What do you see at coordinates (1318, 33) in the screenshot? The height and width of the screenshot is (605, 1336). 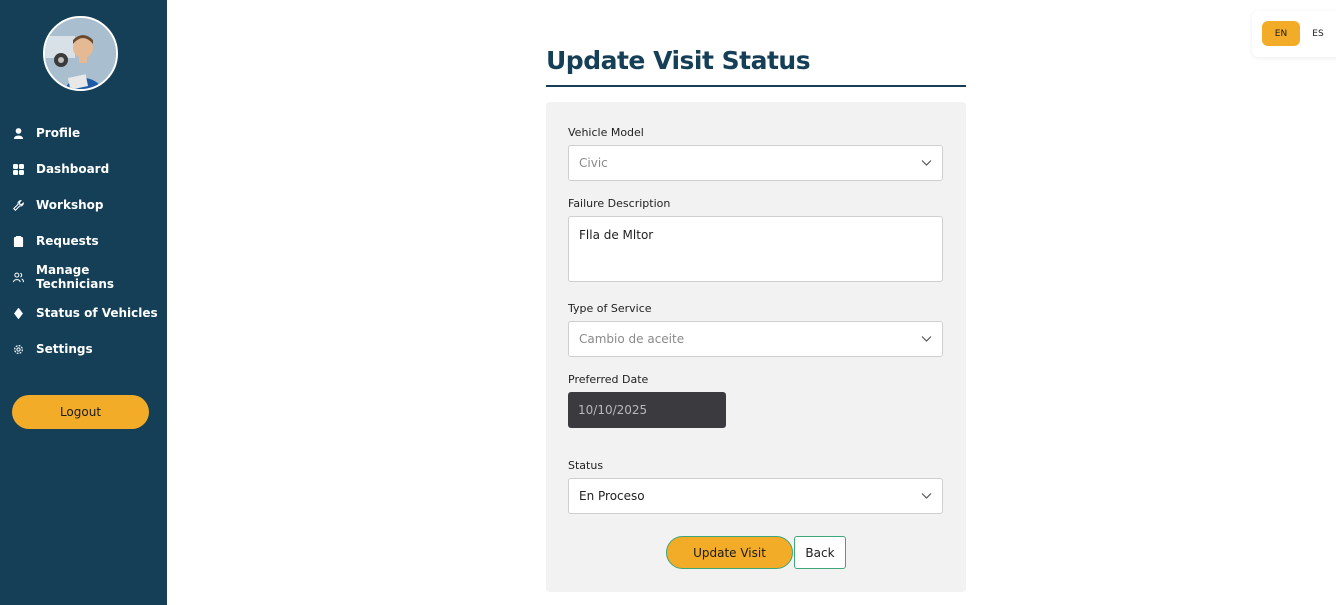 I see `language-es-button: ES` at bounding box center [1318, 33].